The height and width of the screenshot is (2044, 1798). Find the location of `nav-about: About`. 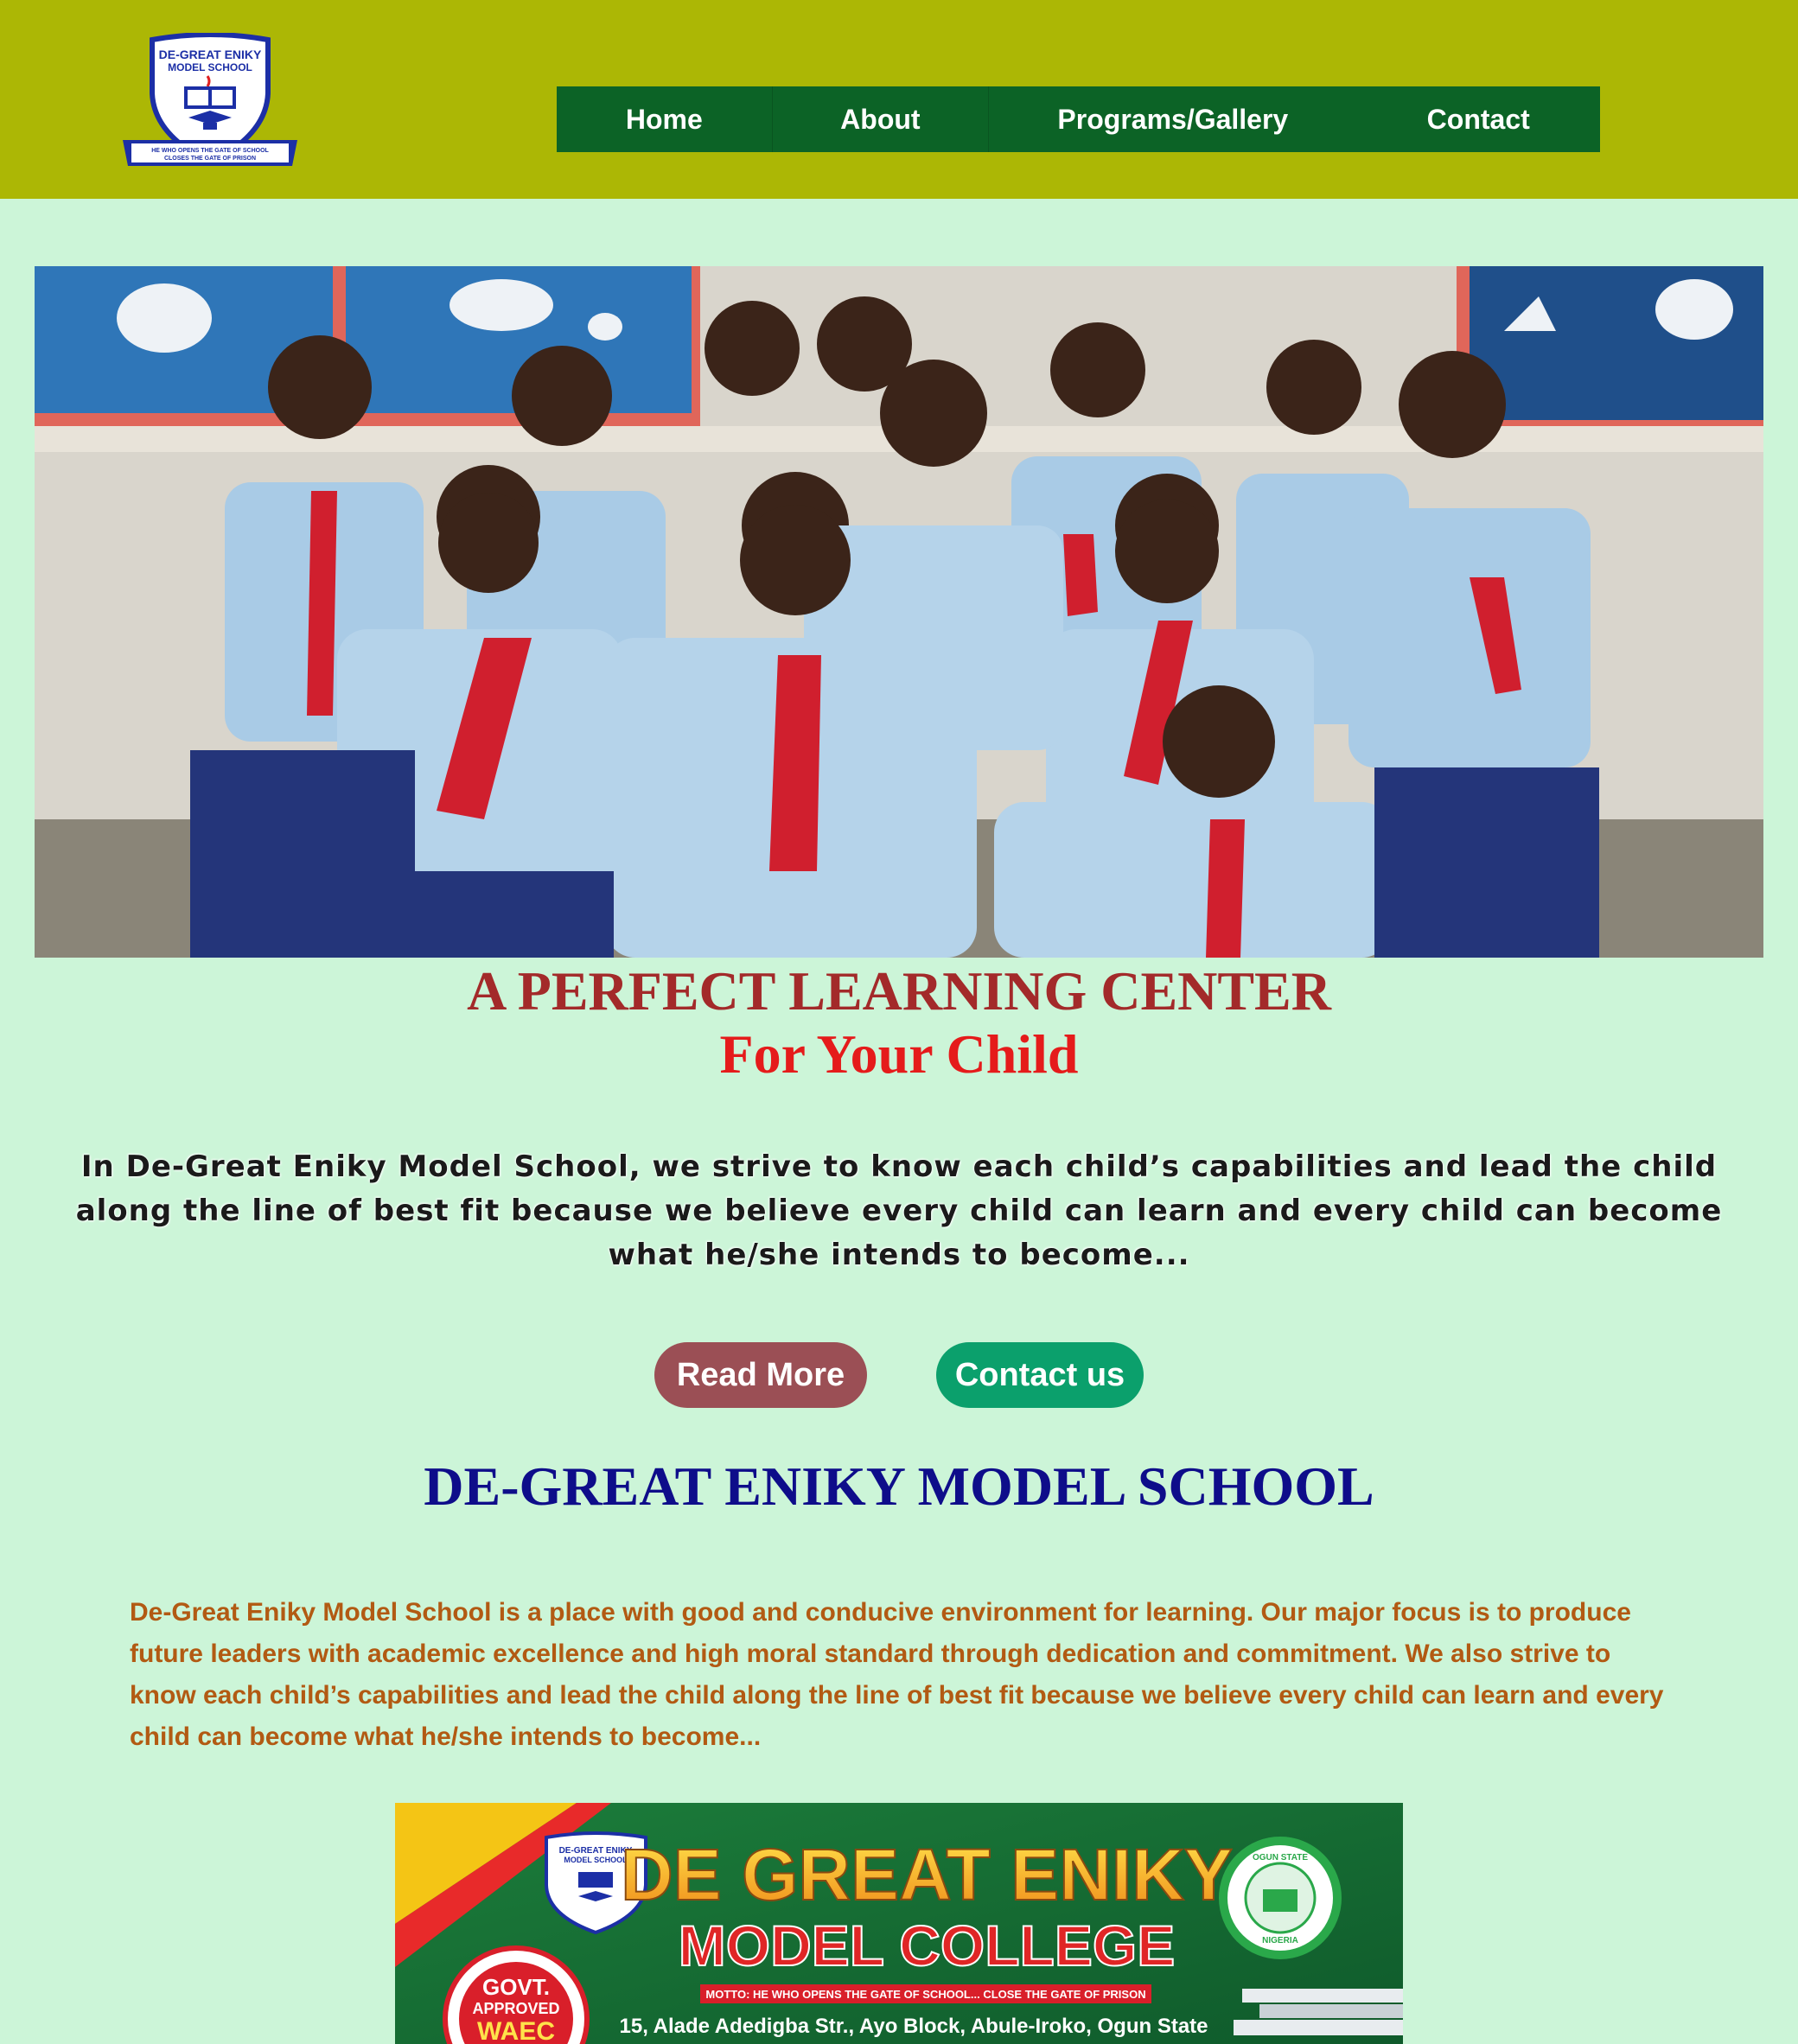

nav-about: About is located at coordinates (882, 119).